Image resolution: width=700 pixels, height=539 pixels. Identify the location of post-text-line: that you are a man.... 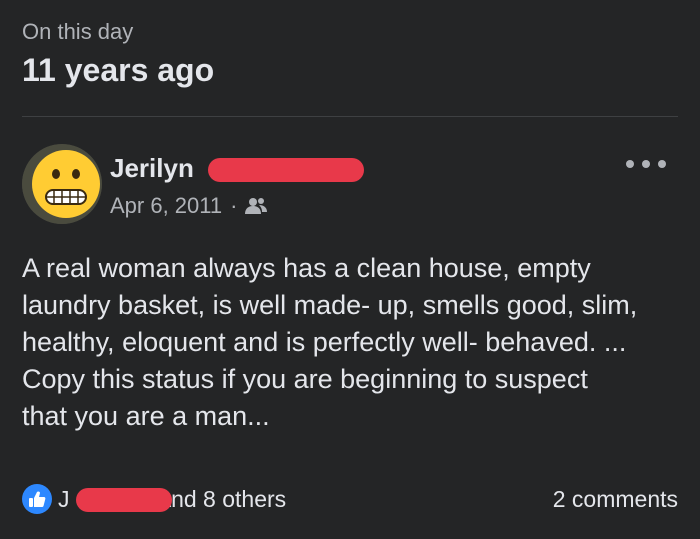
(146, 416).